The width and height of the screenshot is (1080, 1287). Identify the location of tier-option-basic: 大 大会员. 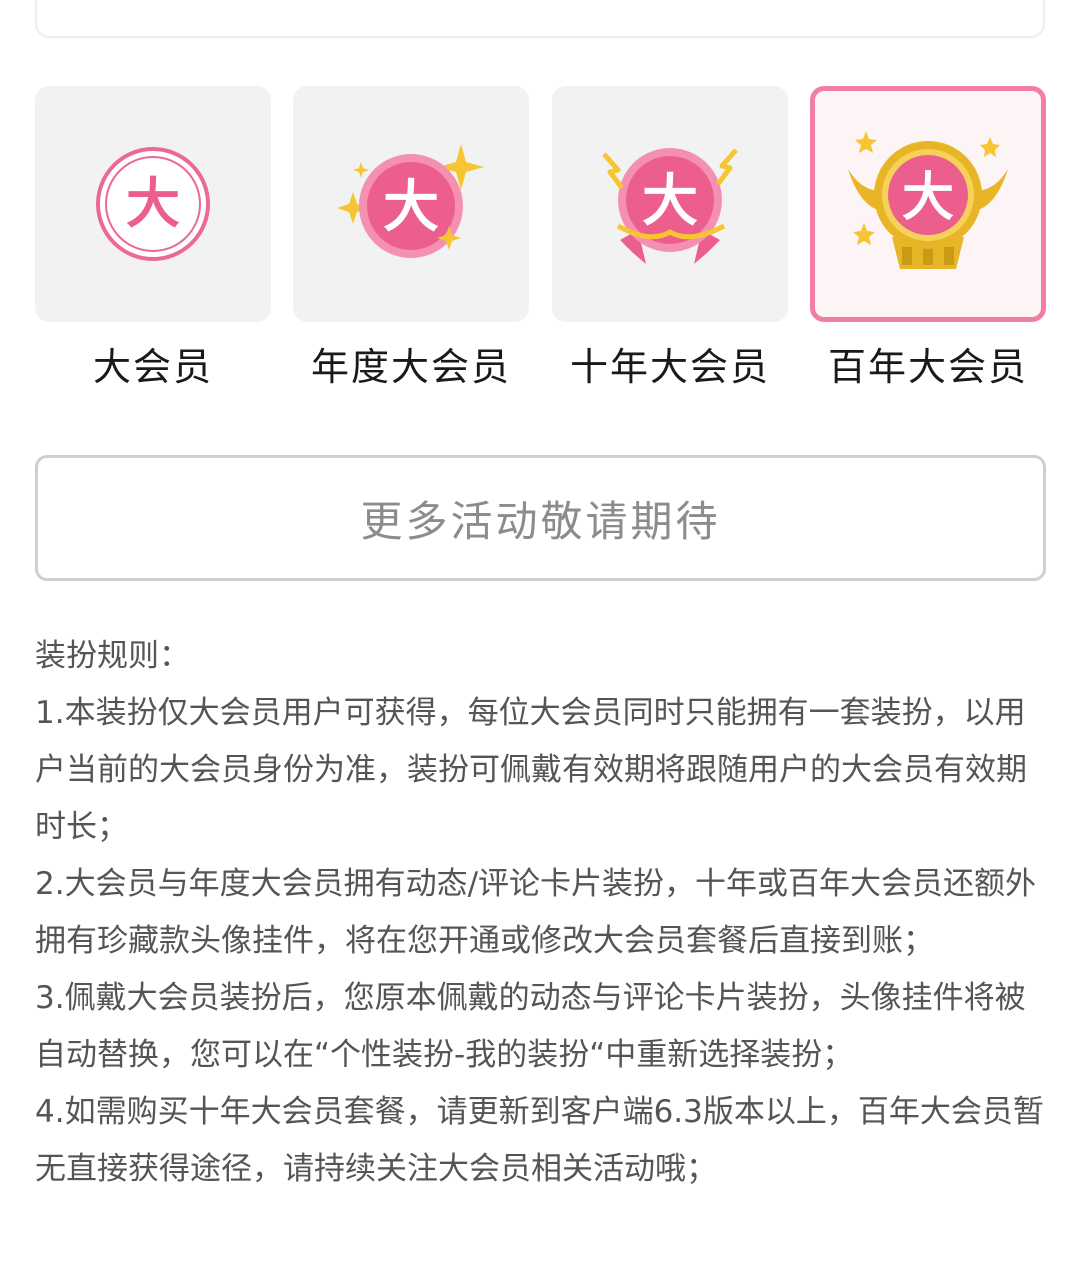
(153, 238).